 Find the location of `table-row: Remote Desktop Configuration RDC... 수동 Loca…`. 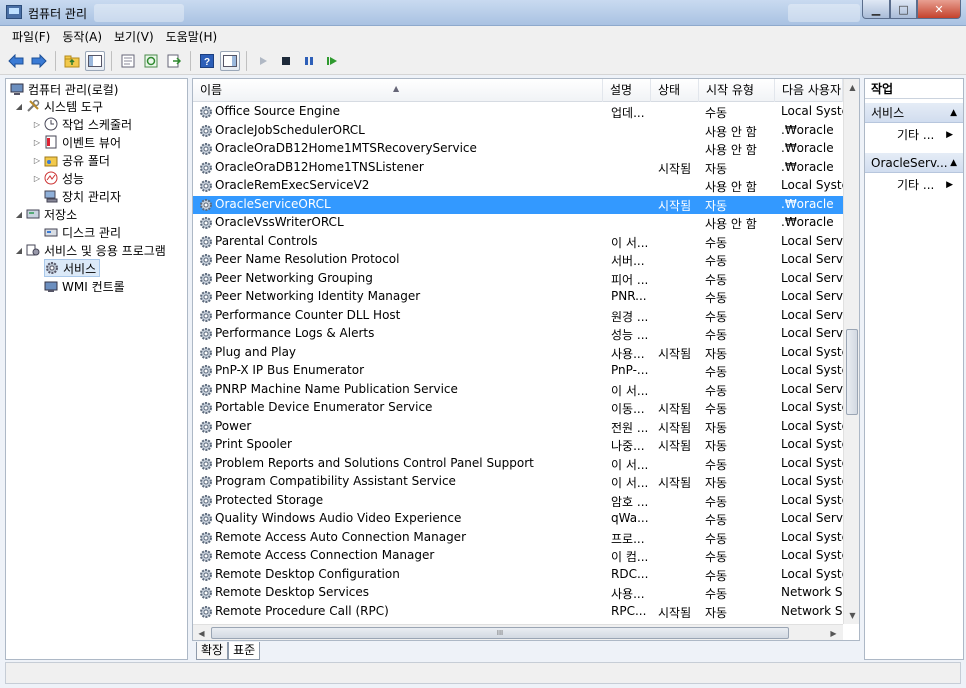

table-row: Remote Desktop Configuration RDC... 수동 Loca… is located at coordinates (518, 575).